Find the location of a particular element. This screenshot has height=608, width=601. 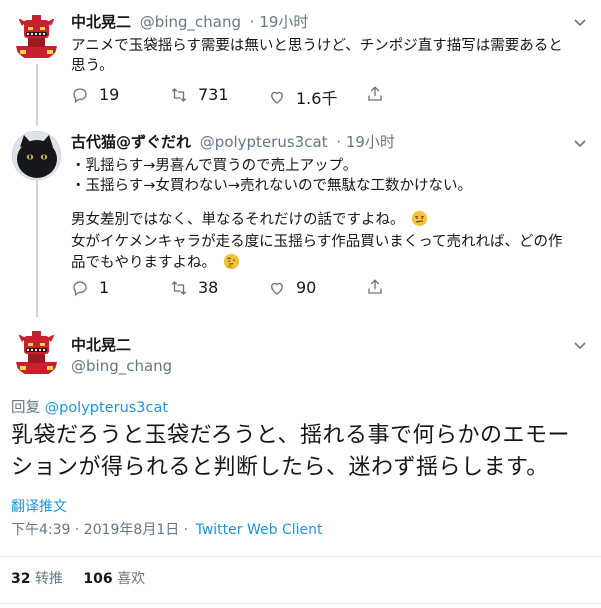

reply-prefix: 回复 is located at coordinates (25, 408).